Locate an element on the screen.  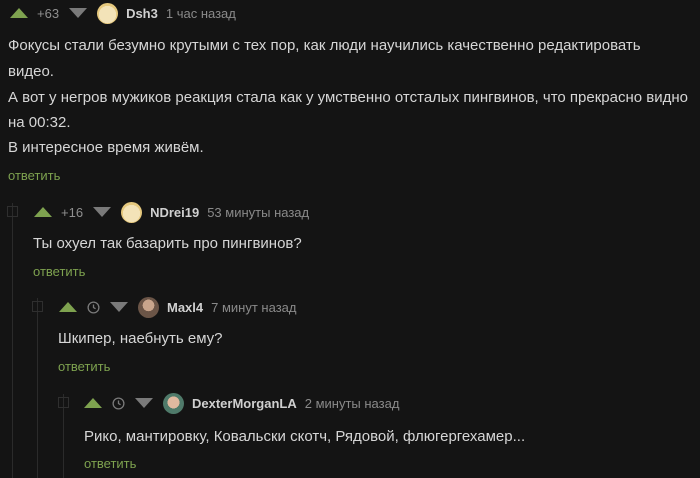
comment-time: 1 час назад is located at coordinates (201, 13).